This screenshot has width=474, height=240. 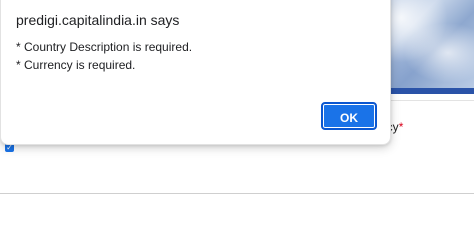 I want to click on dialog-message: * Currency is required., so click(x=76, y=65).